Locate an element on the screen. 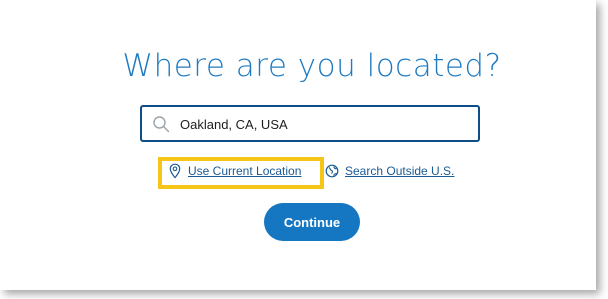 The height and width of the screenshot is (299, 608). location-input is located at coordinates (325, 124).